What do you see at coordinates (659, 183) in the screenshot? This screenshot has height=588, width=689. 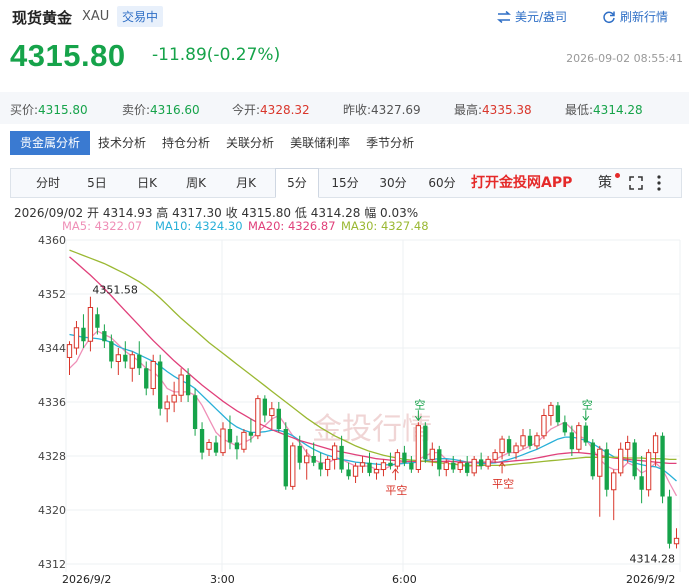 I see `more-icon` at bounding box center [659, 183].